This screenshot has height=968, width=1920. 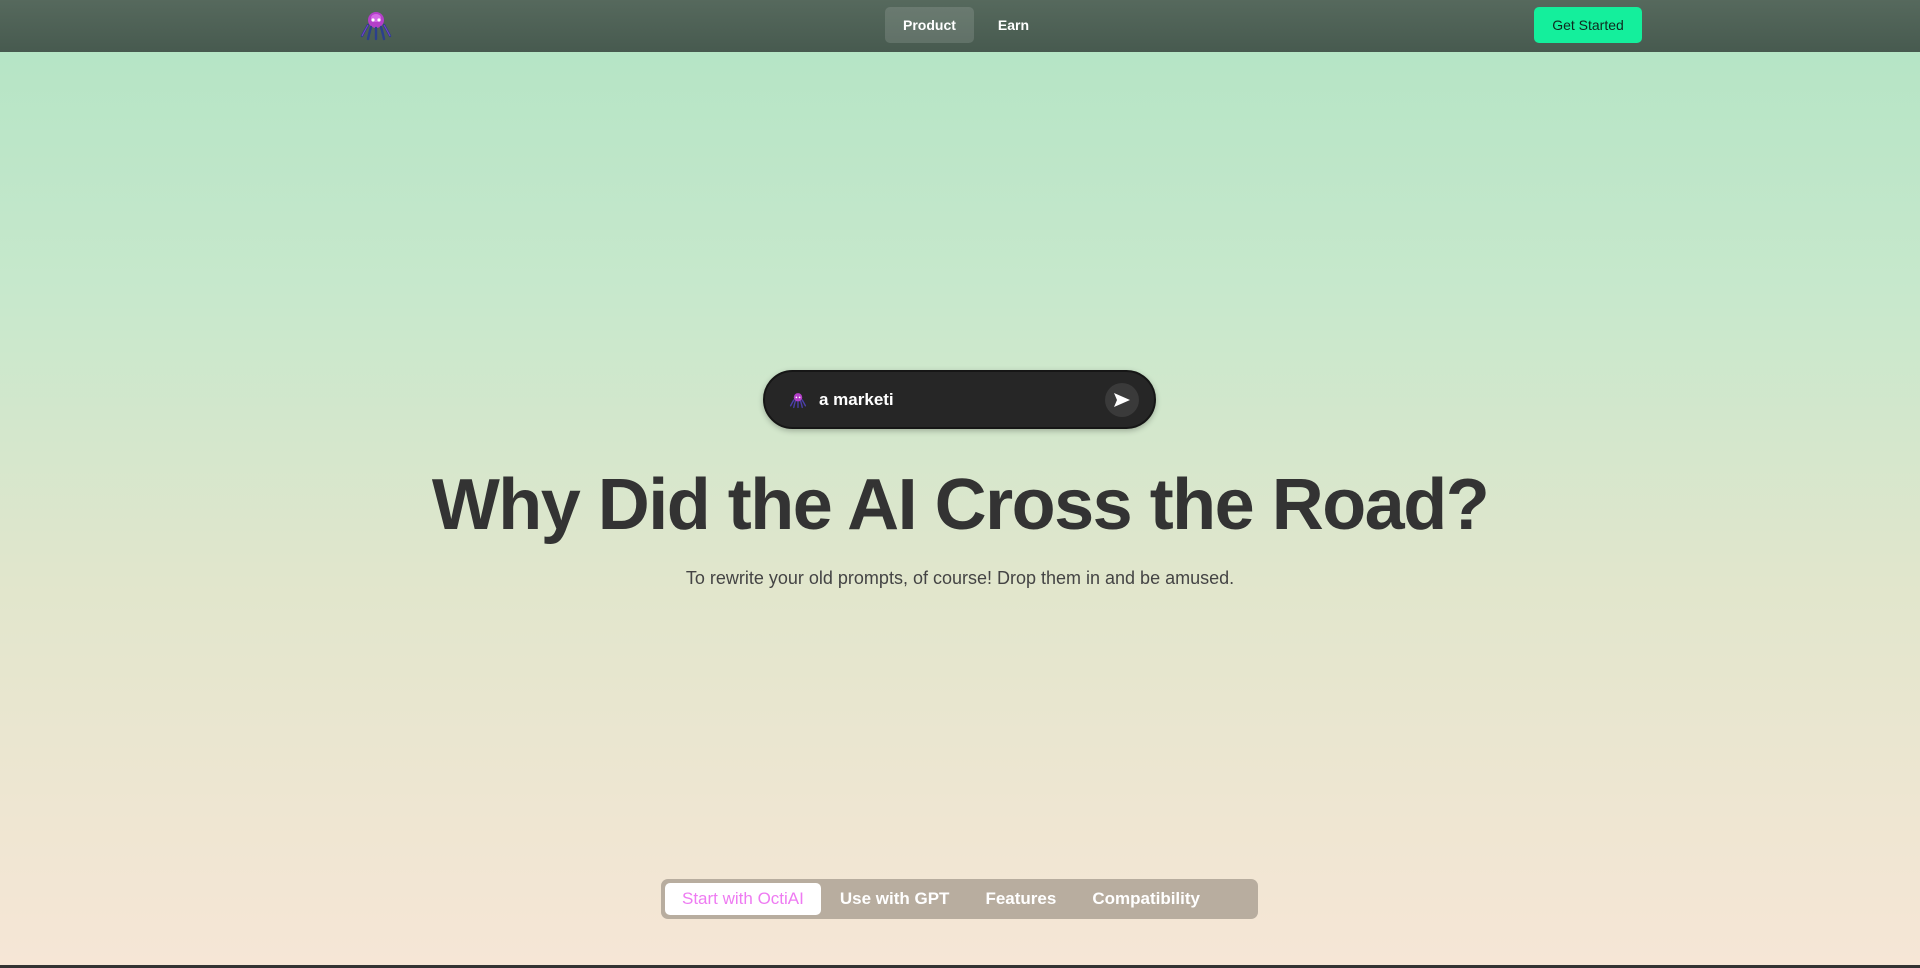 What do you see at coordinates (960, 505) in the screenshot?
I see `page-title: Why Did the AI Cross the Road?` at bounding box center [960, 505].